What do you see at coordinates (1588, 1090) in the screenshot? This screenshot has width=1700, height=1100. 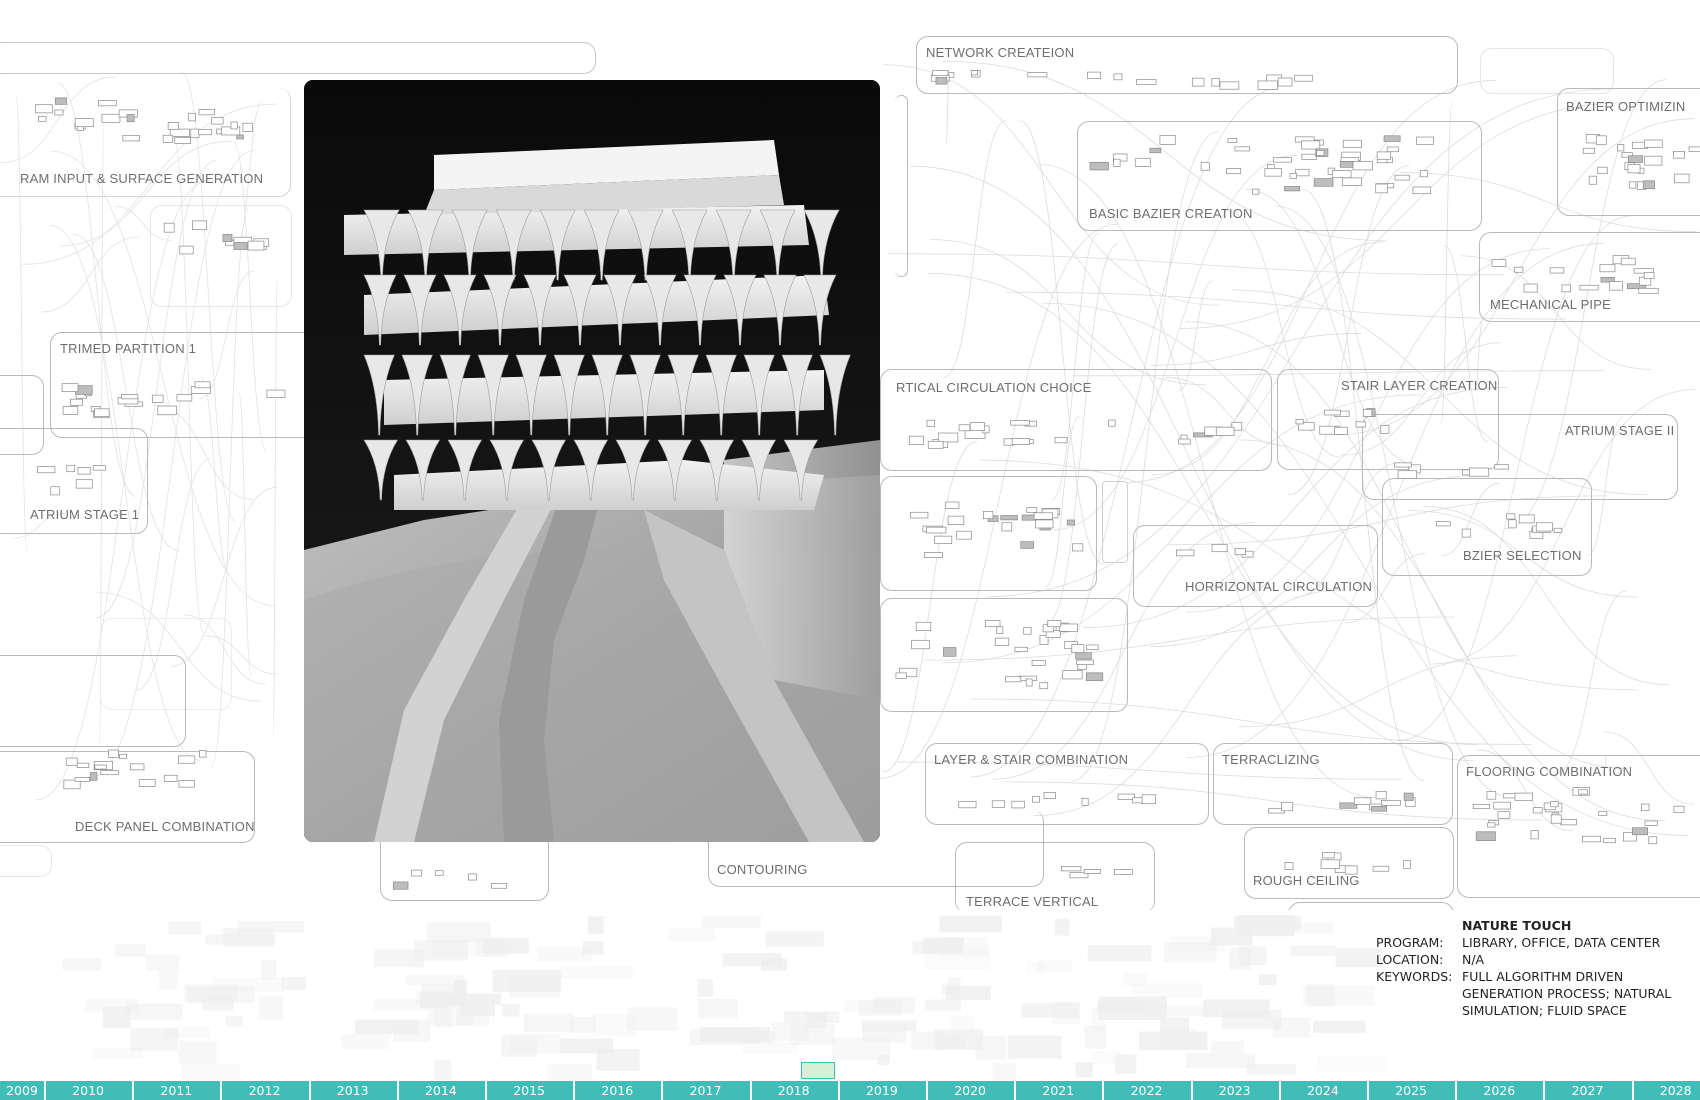 I see `timeline-year-2027: 2027` at bounding box center [1588, 1090].